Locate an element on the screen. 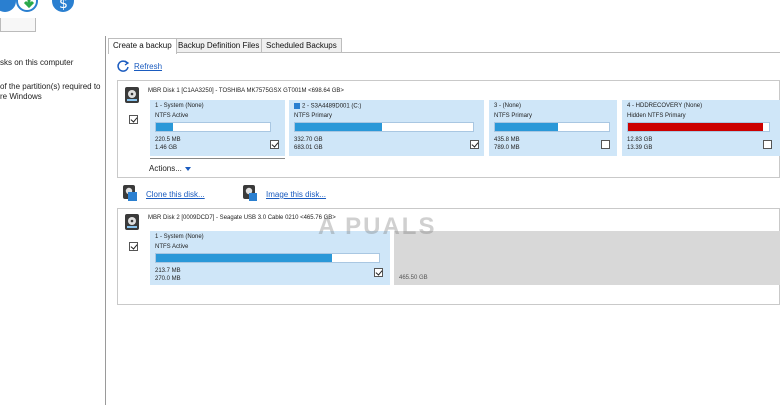  restore-icon is located at coordinates (27, 6).